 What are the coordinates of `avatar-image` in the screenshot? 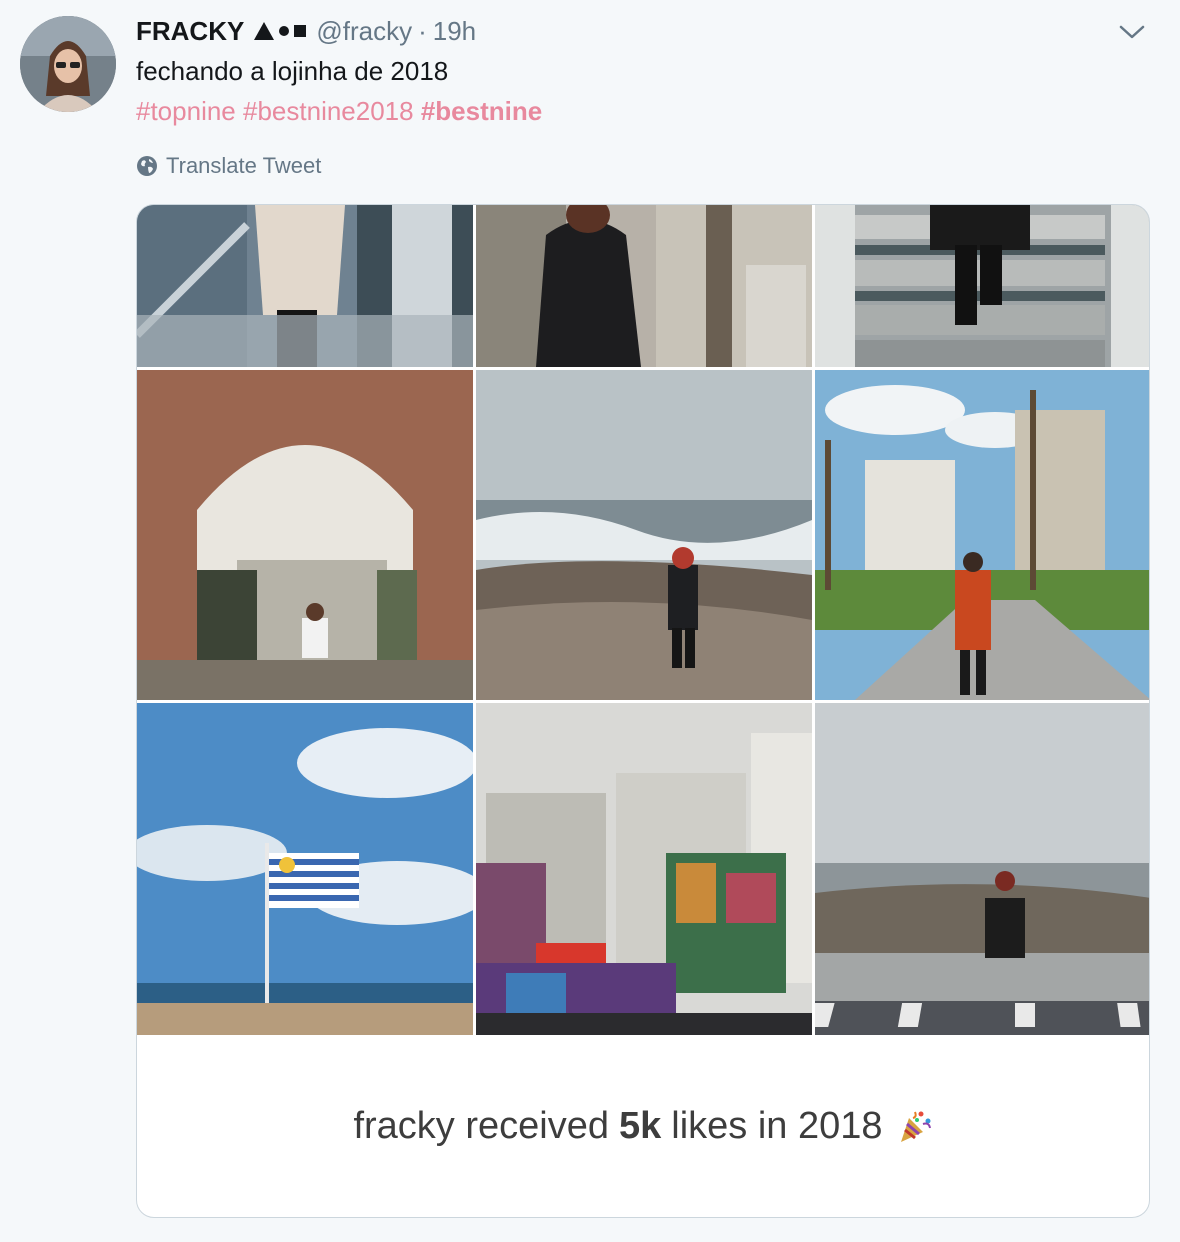 It's located at (68, 64).